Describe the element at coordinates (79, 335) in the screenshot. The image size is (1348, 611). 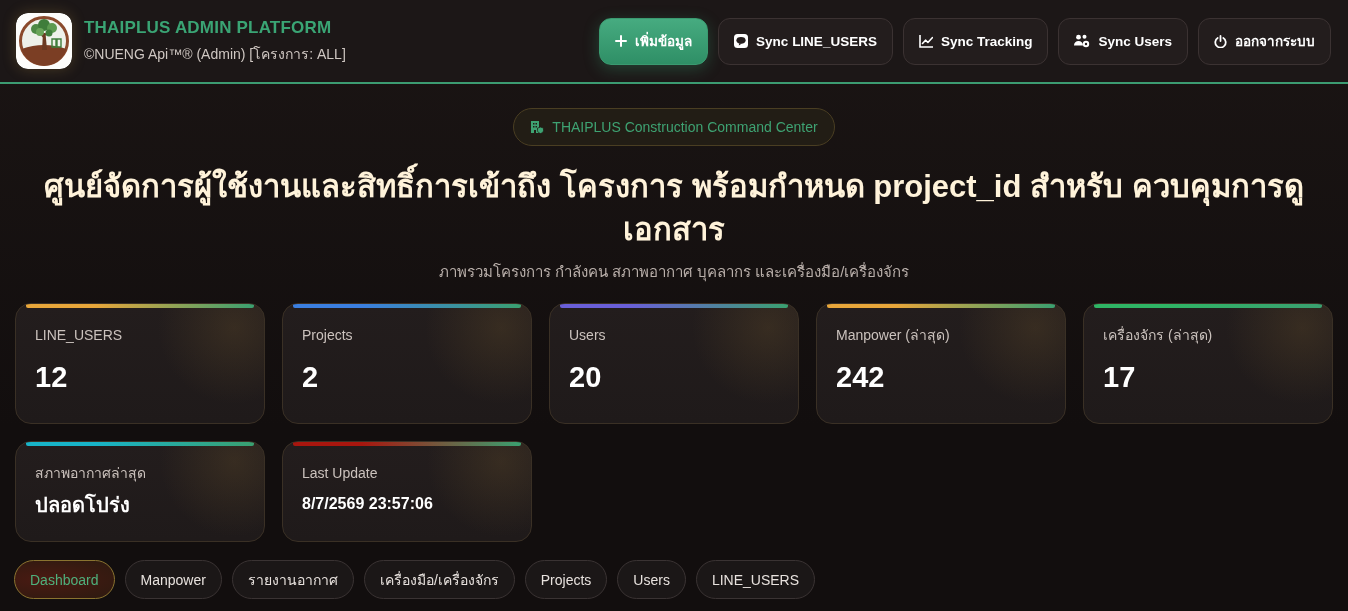
I see `stat-label: LINE_USERS` at that location.